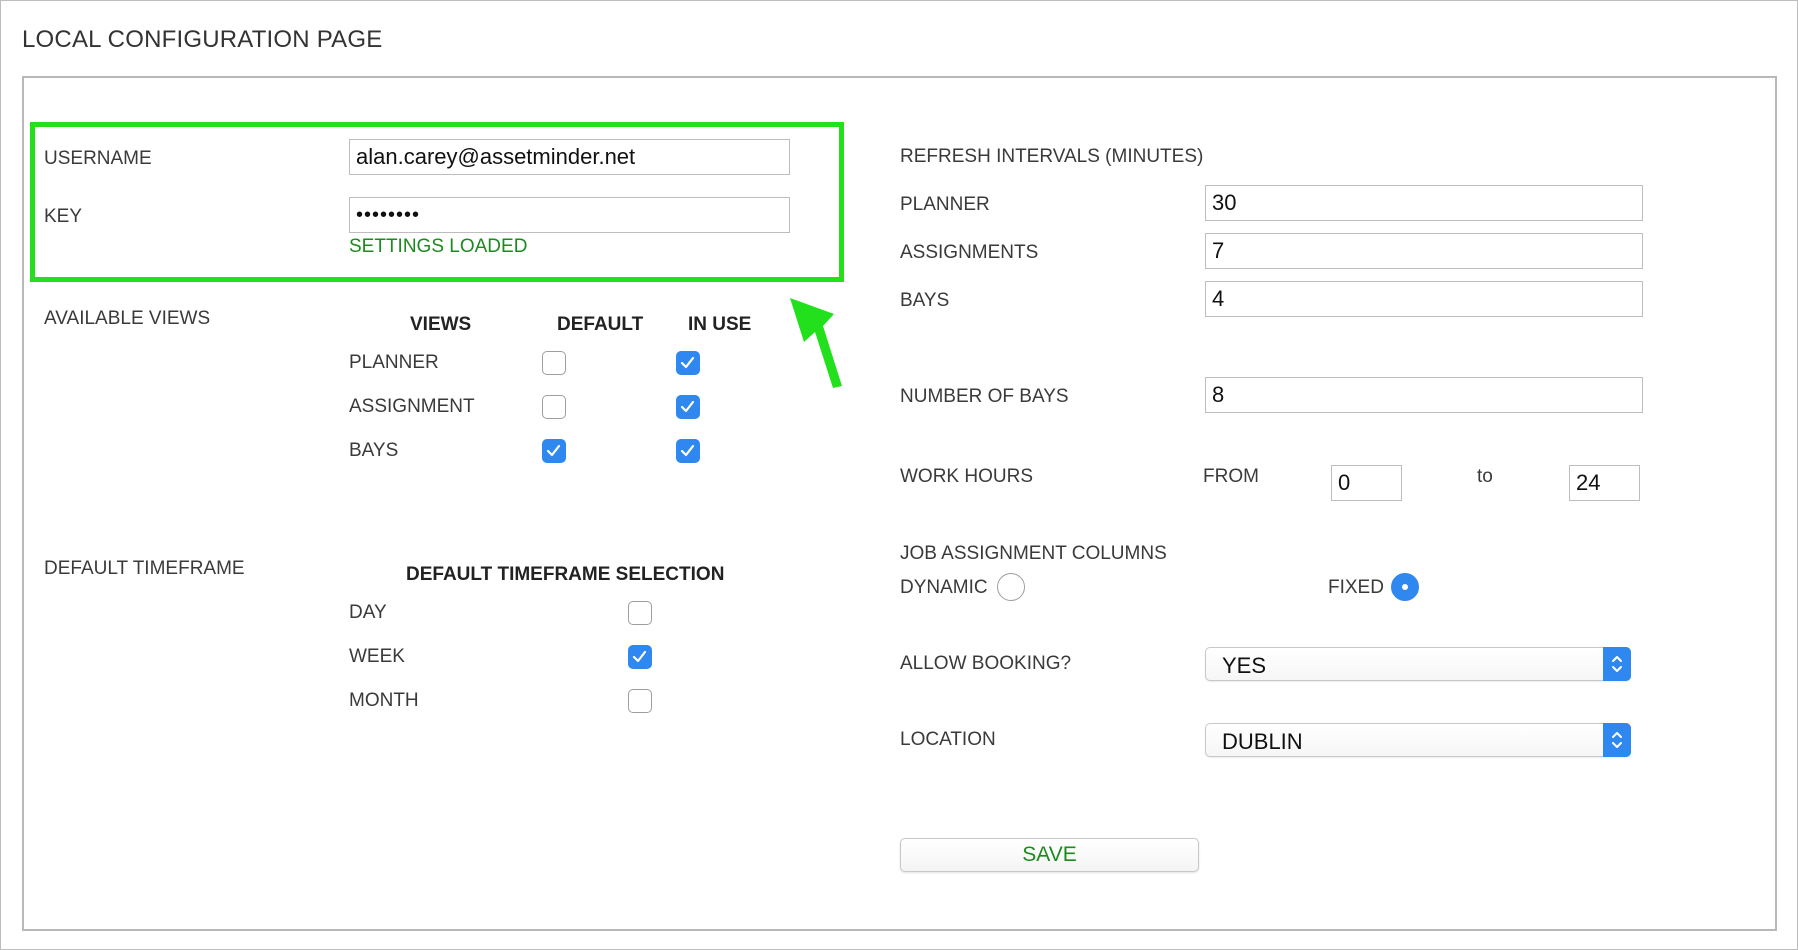 This screenshot has width=1798, height=950. Describe the element at coordinates (600, 324) in the screenshot. I see `default-column-header: DEFAULT` at that location.